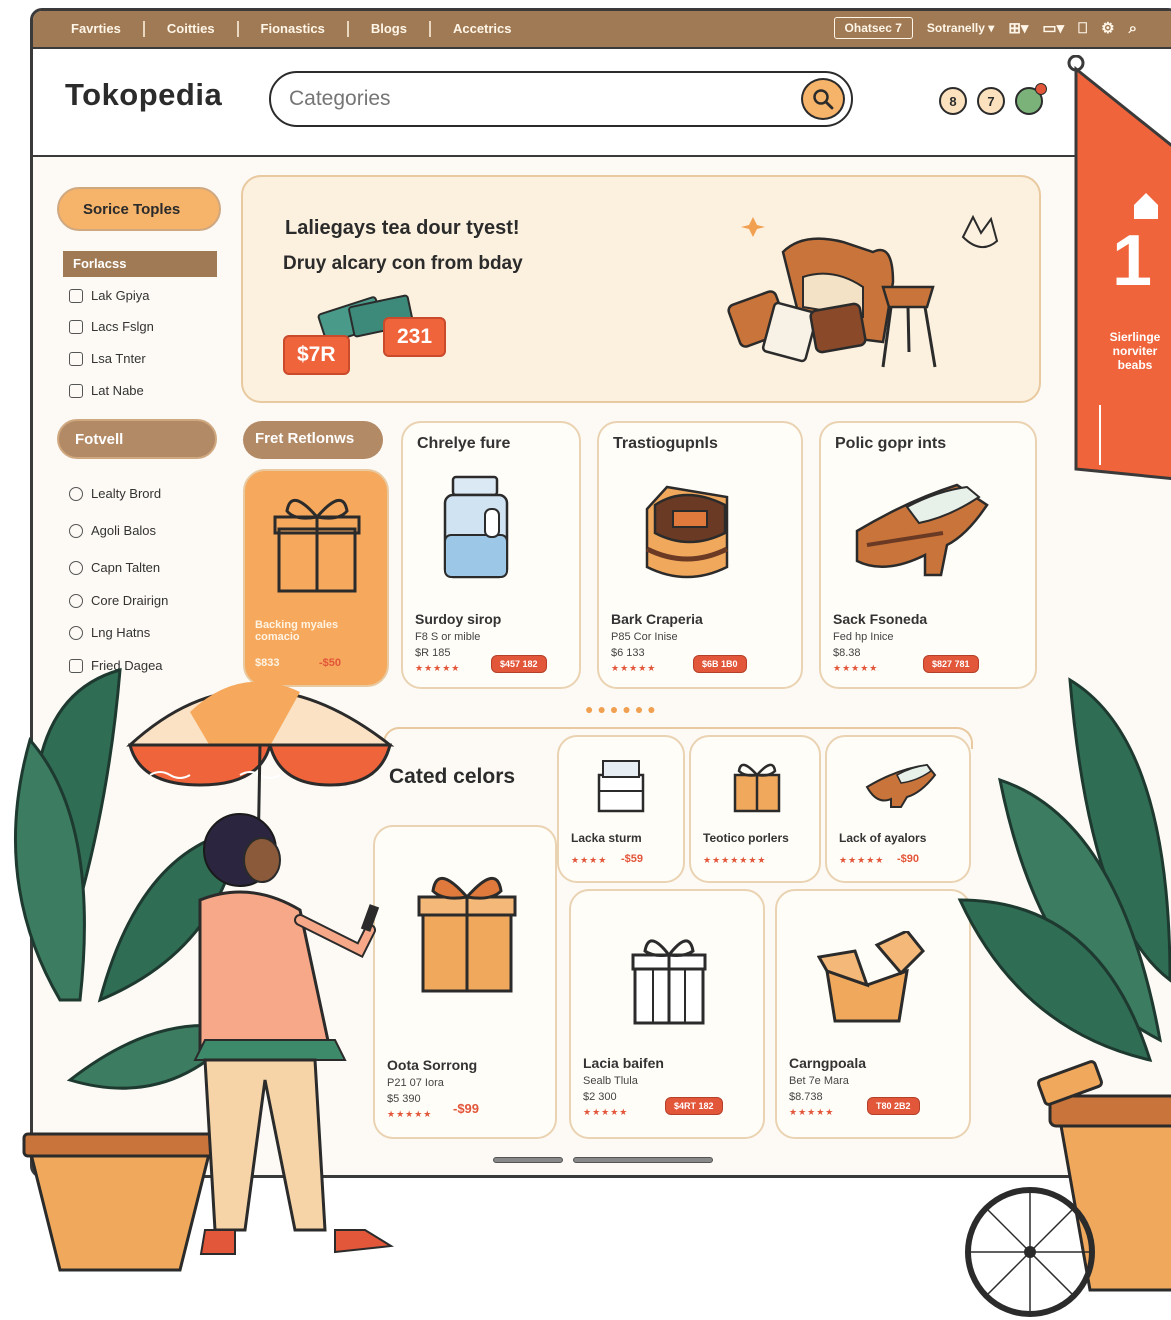 This screenshot has width=1171, height=1320. What do you see at coordinates (316, 578) in the screenshot?
I see `featured-card: Backing myales comacio $833 -$50` at bounding box center [316, 578].